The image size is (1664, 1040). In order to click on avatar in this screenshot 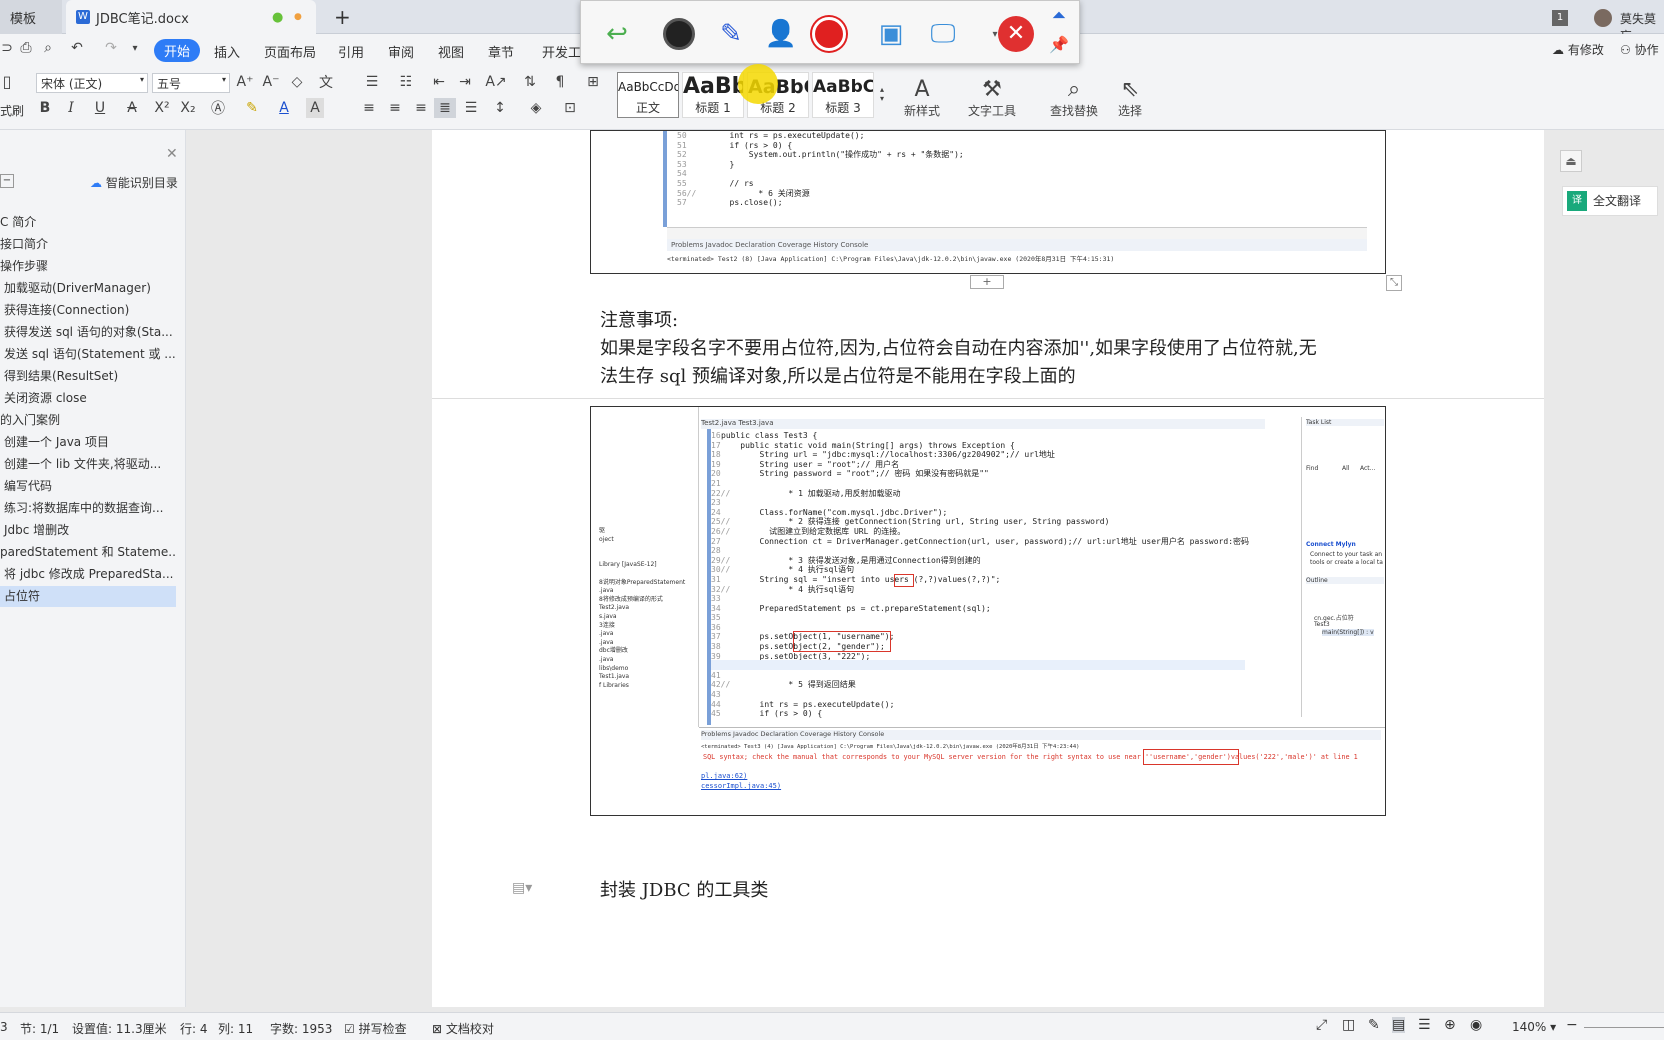, I will do `click(1603, 18)`.